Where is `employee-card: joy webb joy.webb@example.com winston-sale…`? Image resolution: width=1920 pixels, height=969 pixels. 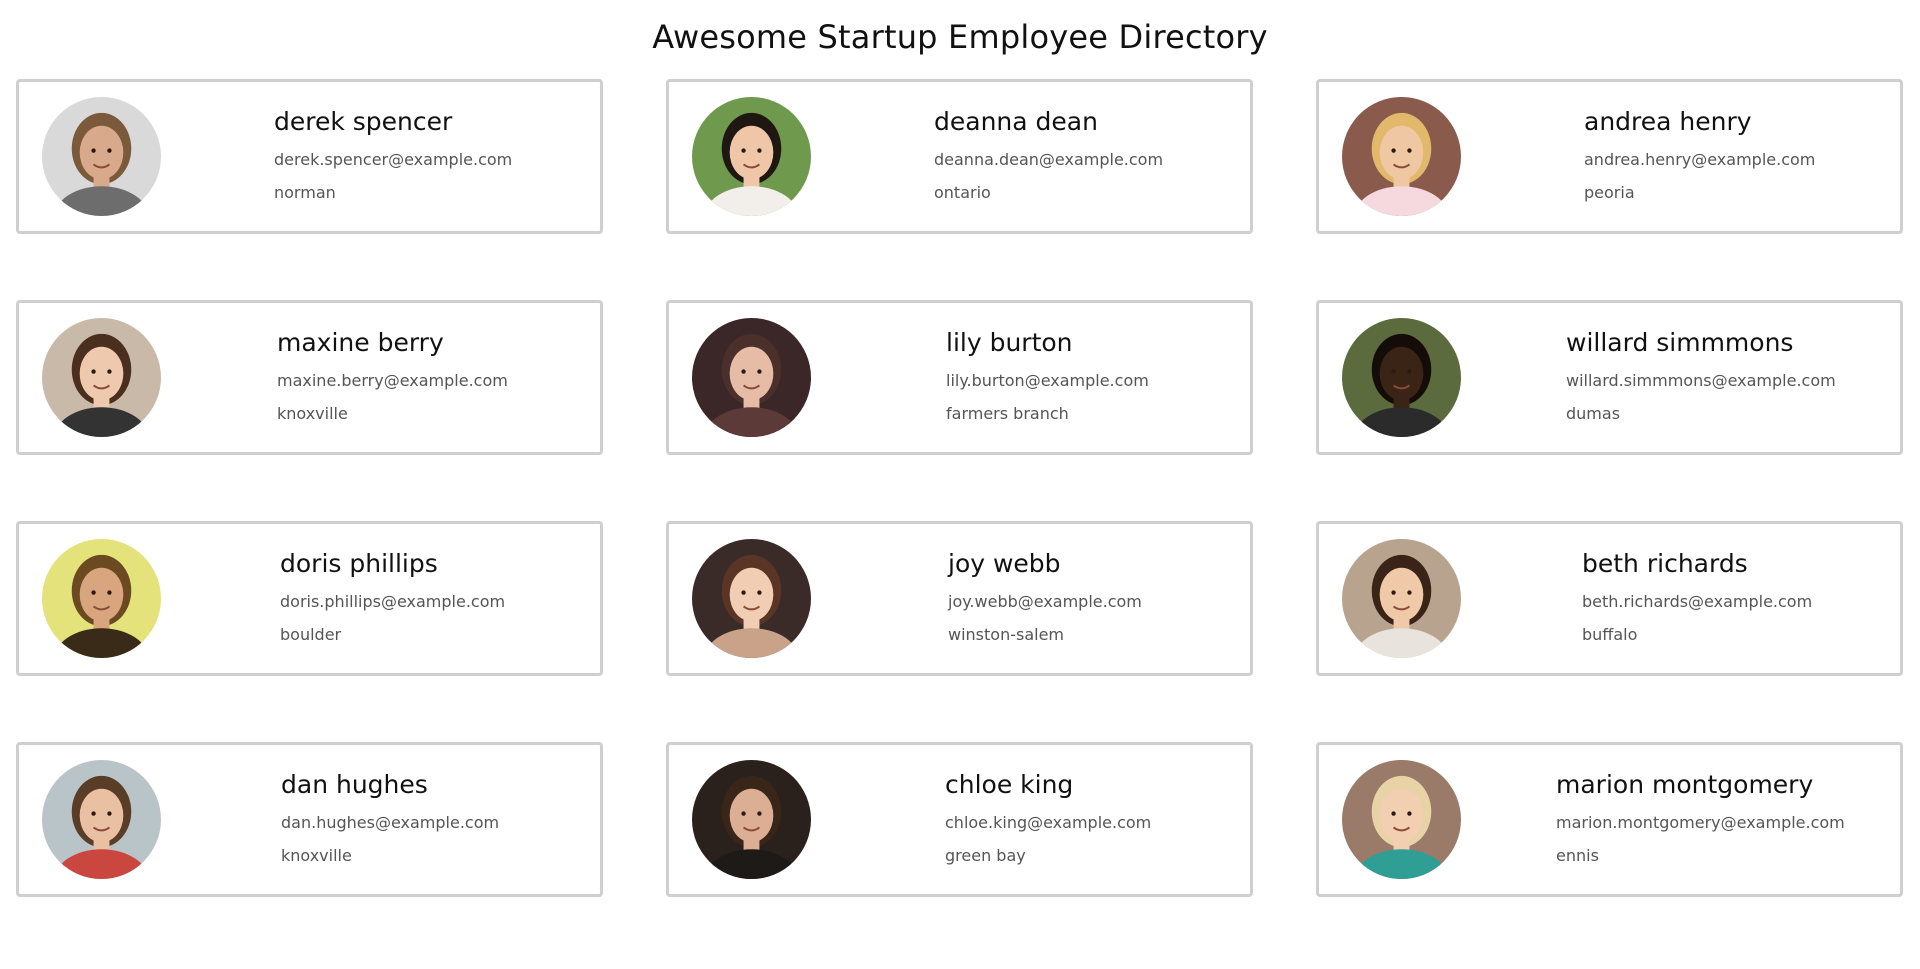
employee-card: joy webb joy.webb@example.com winston-sale… is located at coordinates (959, 598).